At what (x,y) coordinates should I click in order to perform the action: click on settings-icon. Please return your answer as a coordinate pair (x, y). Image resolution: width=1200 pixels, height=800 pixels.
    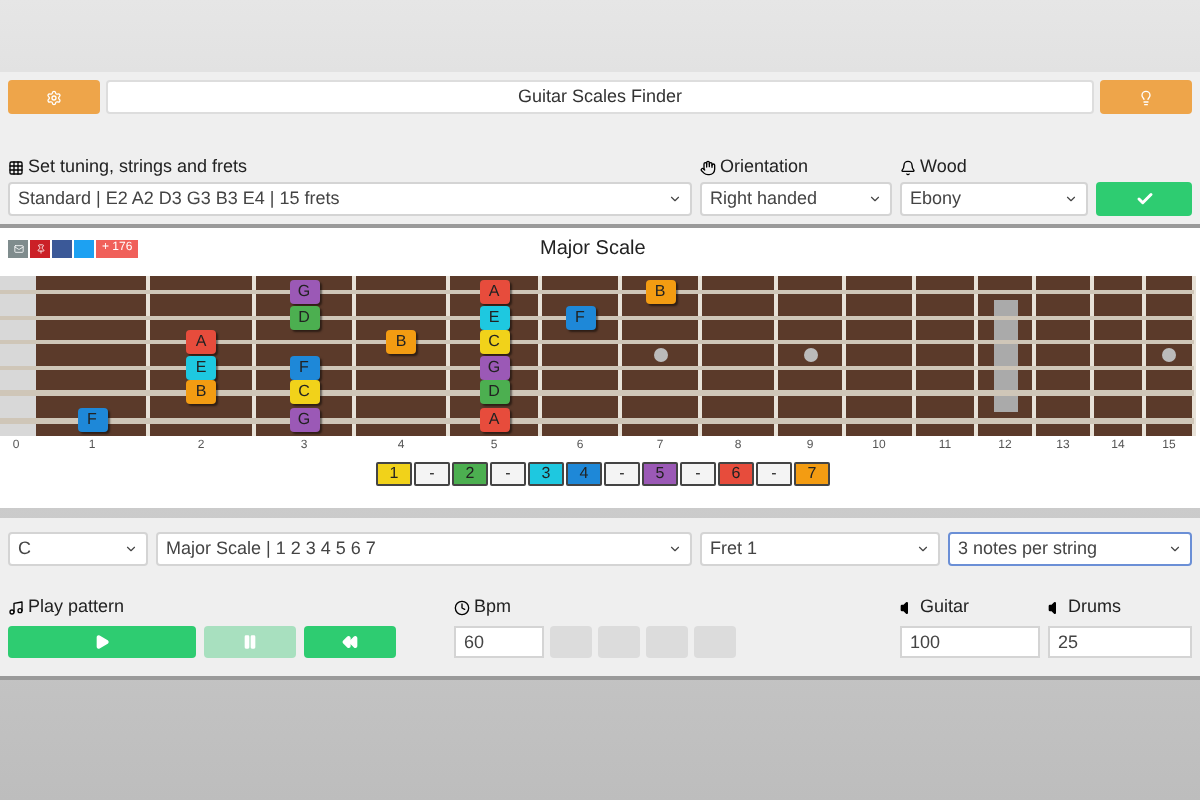
    Looking at the image, I should click on (54, 97).